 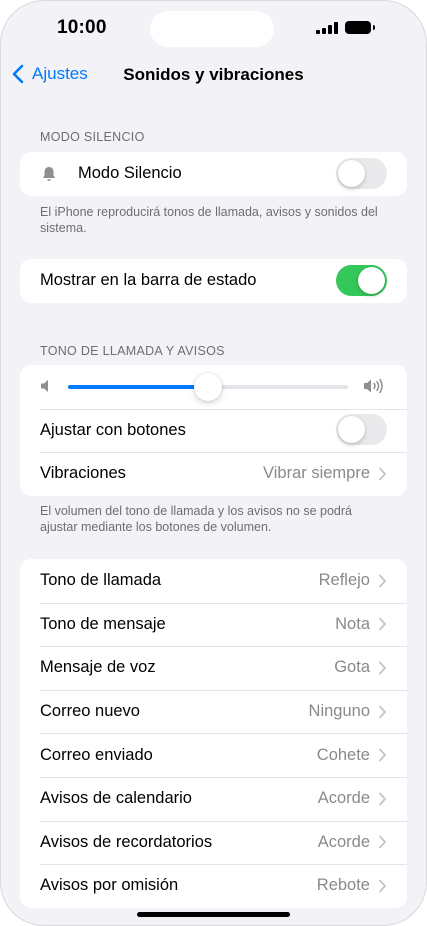 What do you see at coordinates (49, 173) in the screenshot?
I see `bell-icon` at bounding box center [49, 173].